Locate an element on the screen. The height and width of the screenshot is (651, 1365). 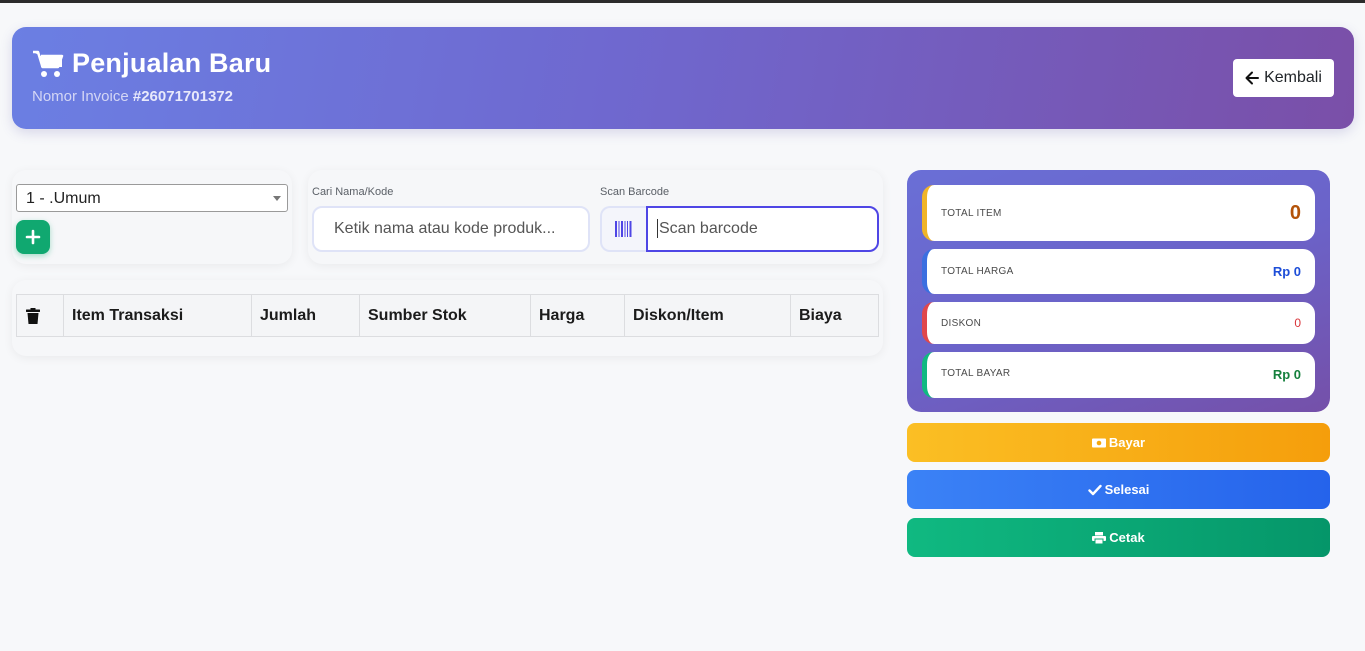
trash-icon is located at coordinates (33, 315).